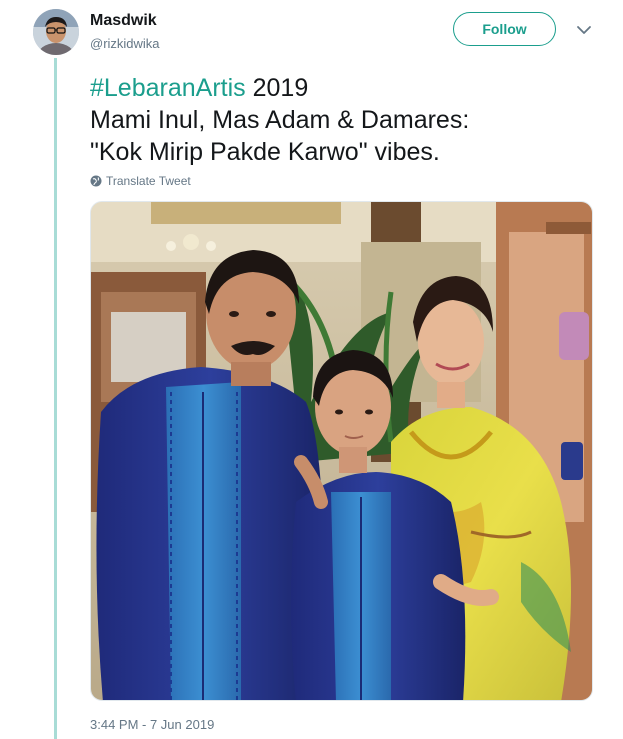 This screenshot has width=623, height=739. I want to click on user-handle: @rizkidwika, so click(125, 43).